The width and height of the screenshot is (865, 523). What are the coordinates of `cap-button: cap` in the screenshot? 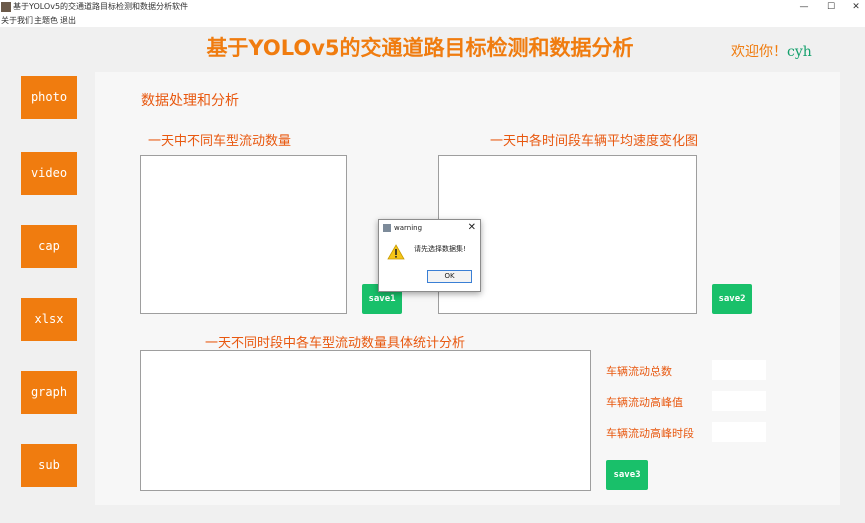 It's located at (49, 246).